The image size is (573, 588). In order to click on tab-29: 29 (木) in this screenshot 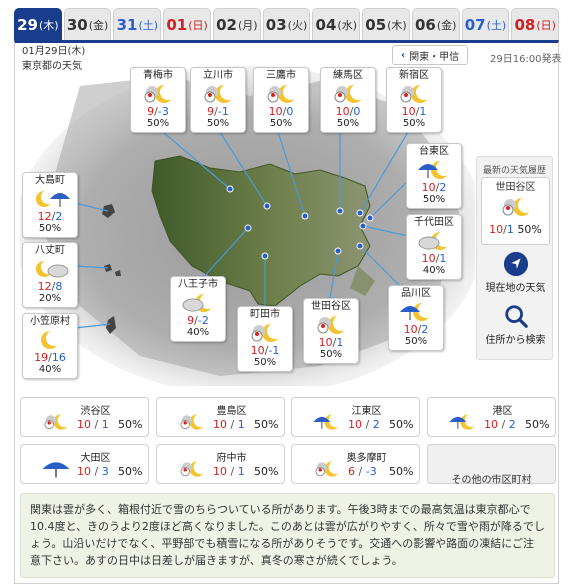, I will do `click(38, 24)`.